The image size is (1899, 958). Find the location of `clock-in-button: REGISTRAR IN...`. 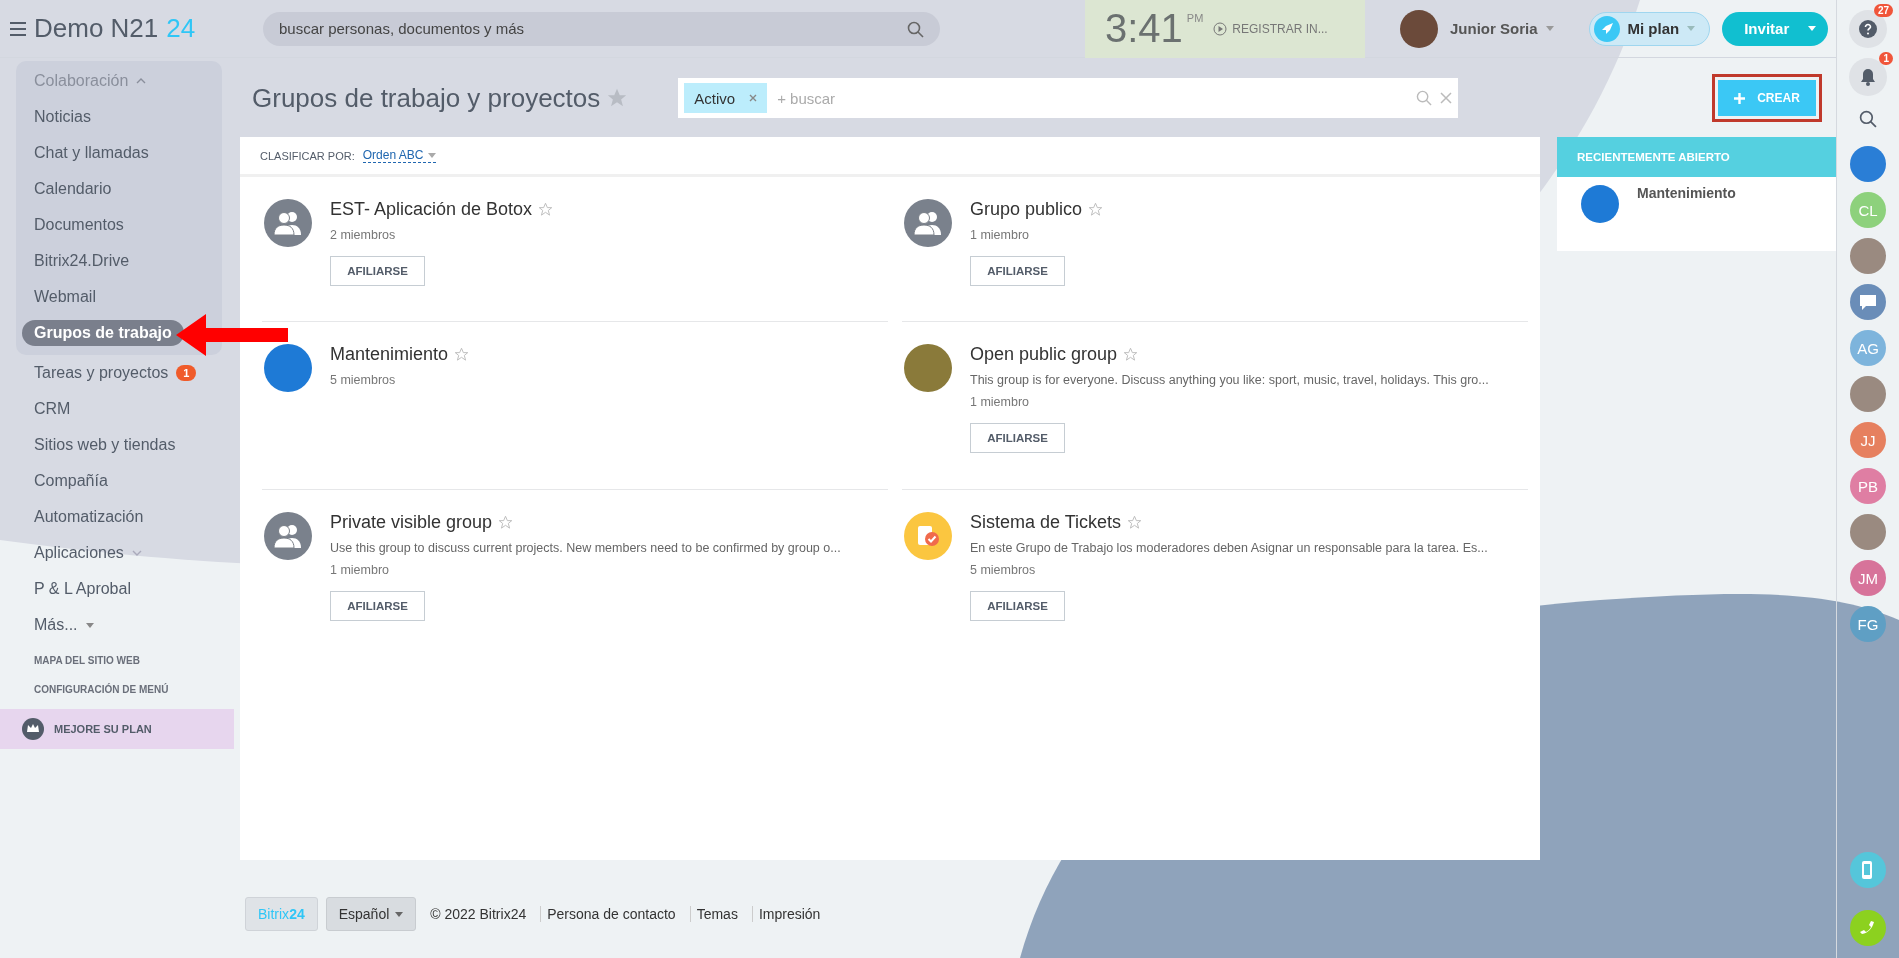

clock-in-button: REGISTRAR IN... is located at coordinates (1270, 28).